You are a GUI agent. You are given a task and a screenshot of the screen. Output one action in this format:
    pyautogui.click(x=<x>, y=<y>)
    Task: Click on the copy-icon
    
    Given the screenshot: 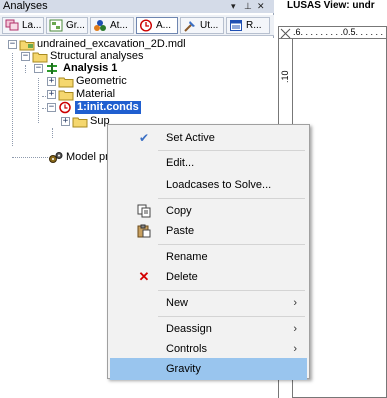 What is the action you would take?
    pyautogui.click(x=144, y=211)
    